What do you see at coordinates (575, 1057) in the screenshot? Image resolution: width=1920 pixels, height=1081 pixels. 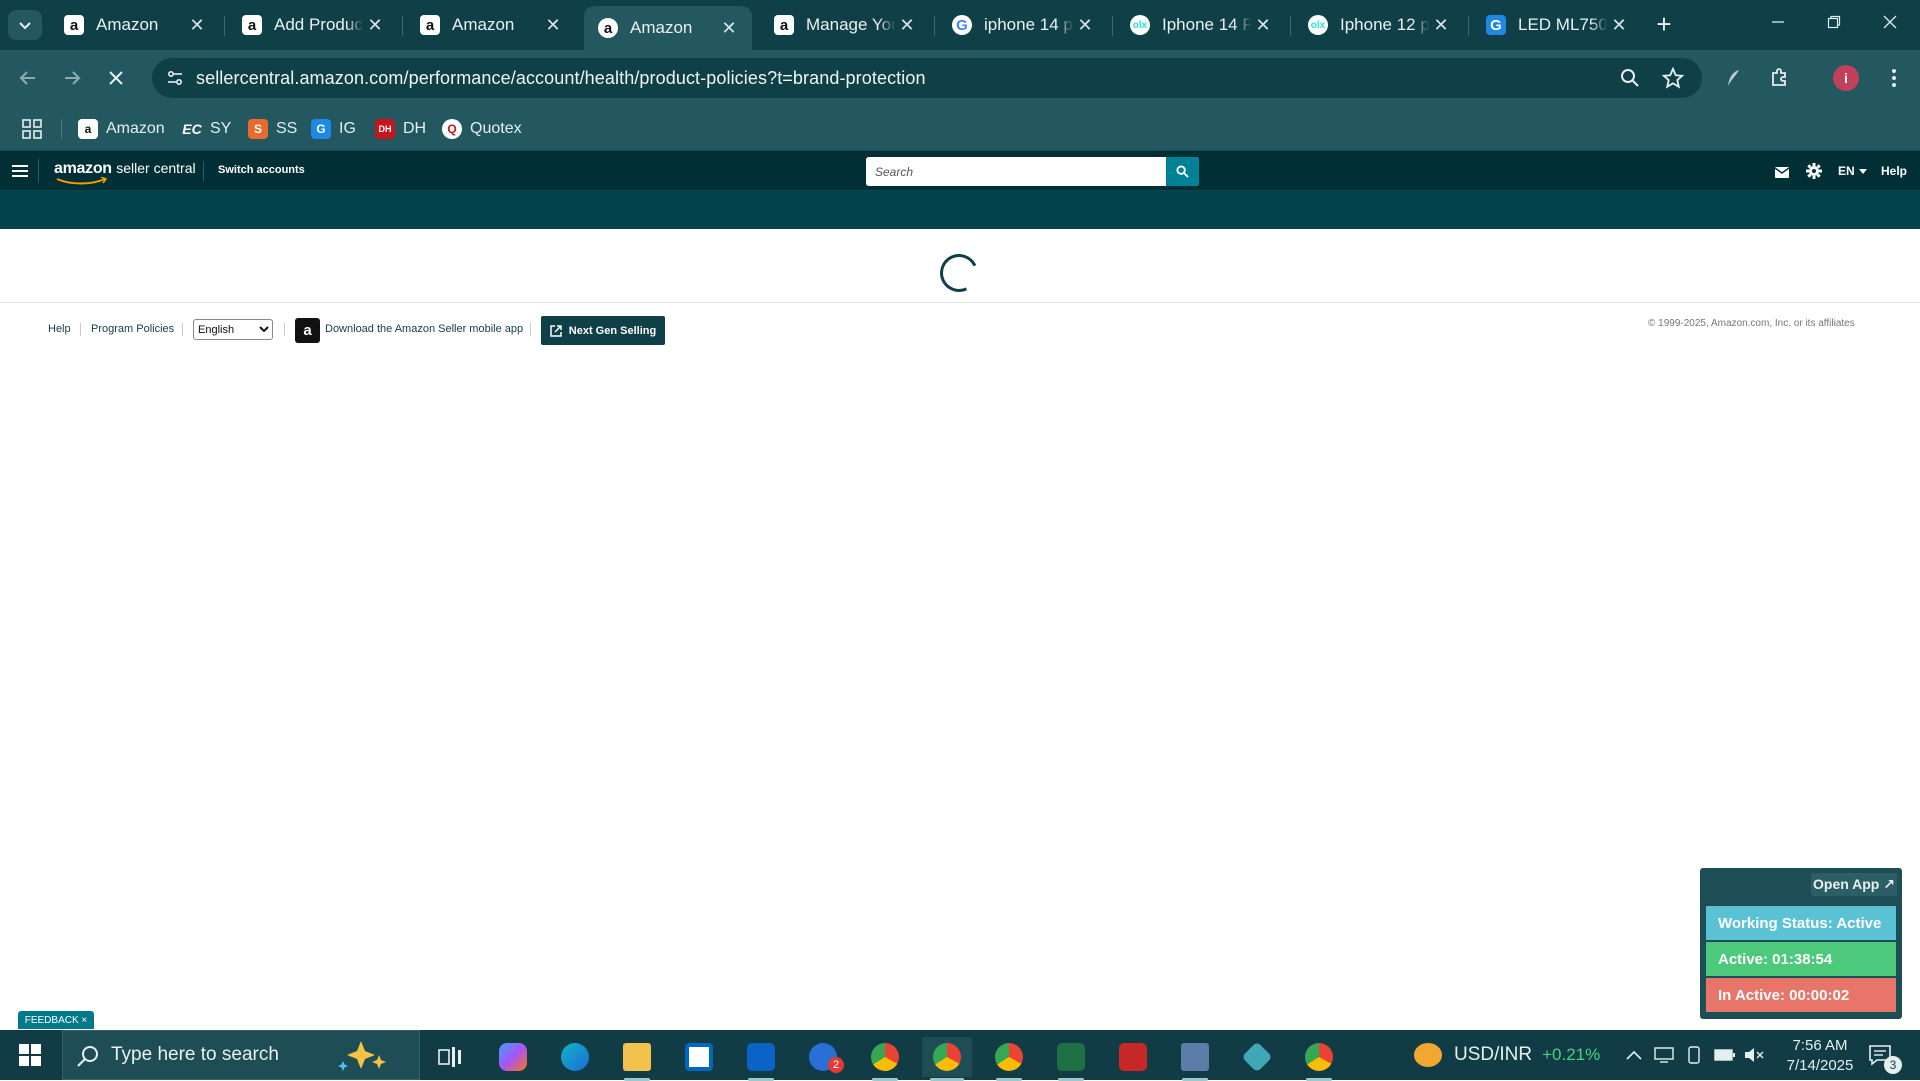 I see `taskbar-app-edge` at bounding box center [575, 1057].